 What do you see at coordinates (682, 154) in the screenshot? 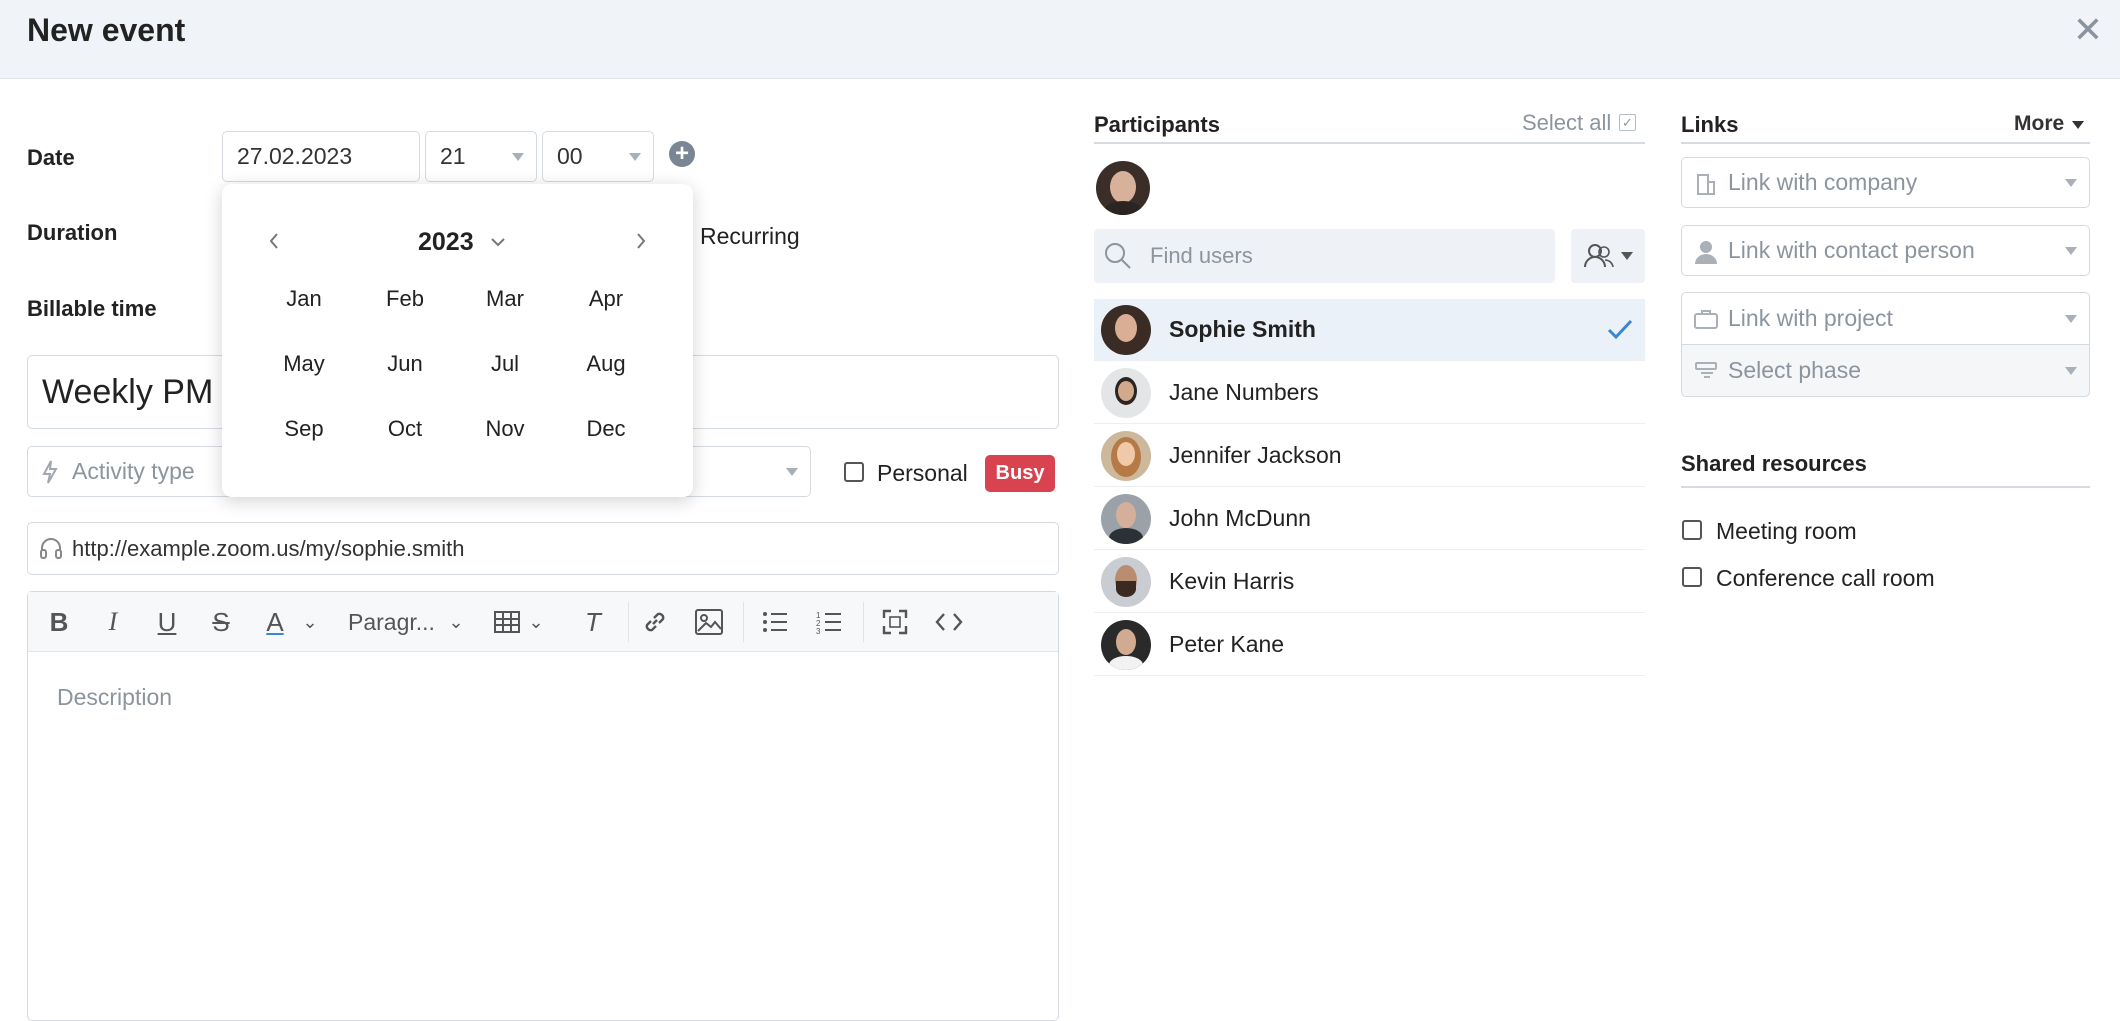
I see `add-time-icon: +` at bounding box center [682, 154].